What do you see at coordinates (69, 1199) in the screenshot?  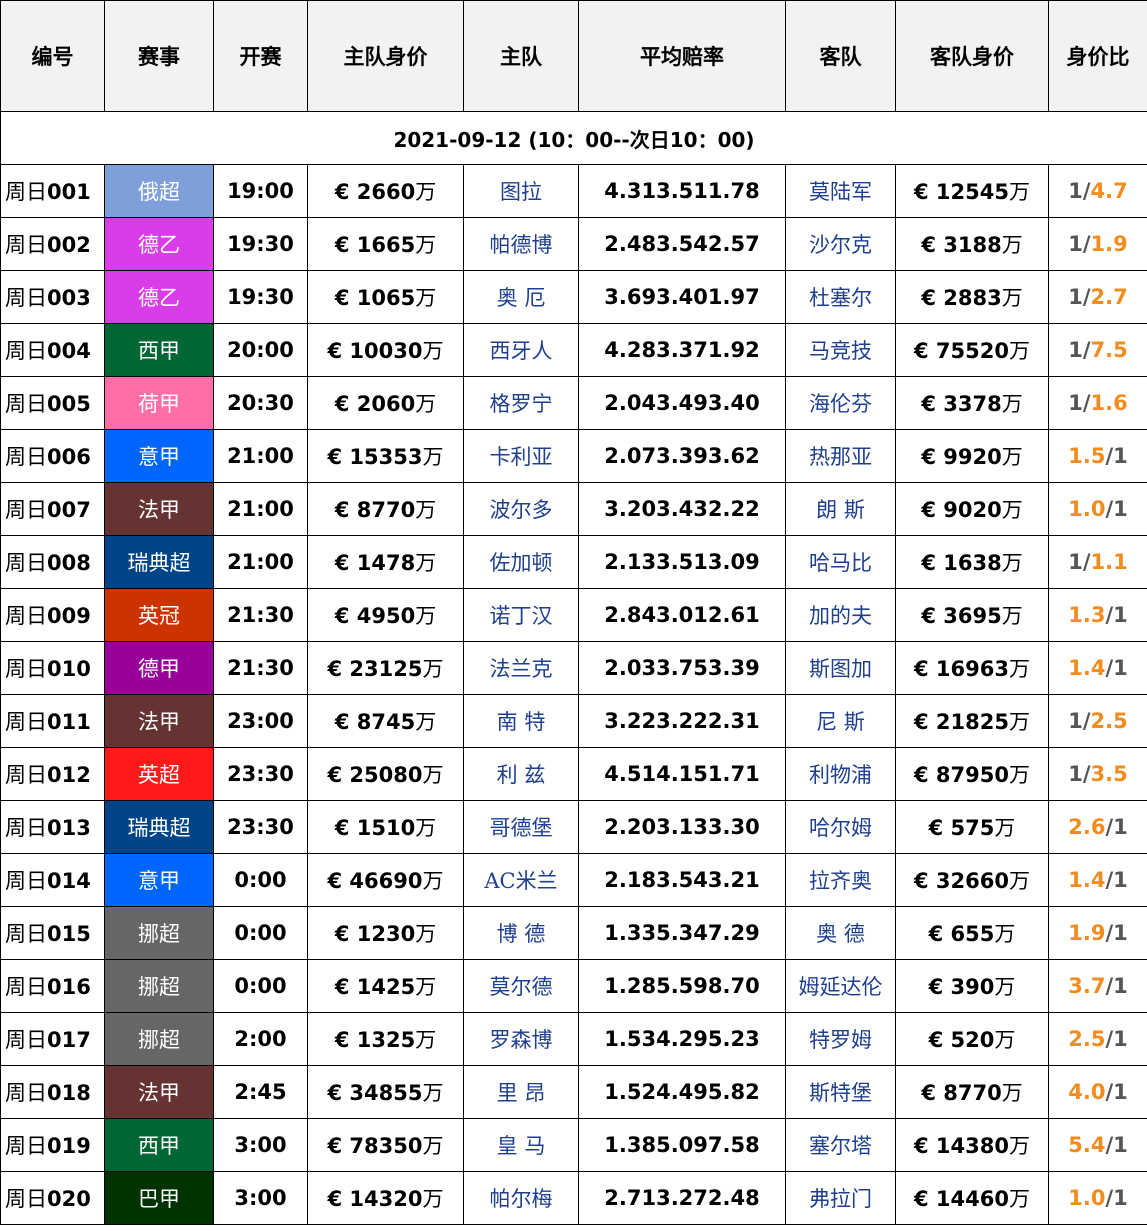 I see `match-id-number: 020` at bounding box center [69, 1199].